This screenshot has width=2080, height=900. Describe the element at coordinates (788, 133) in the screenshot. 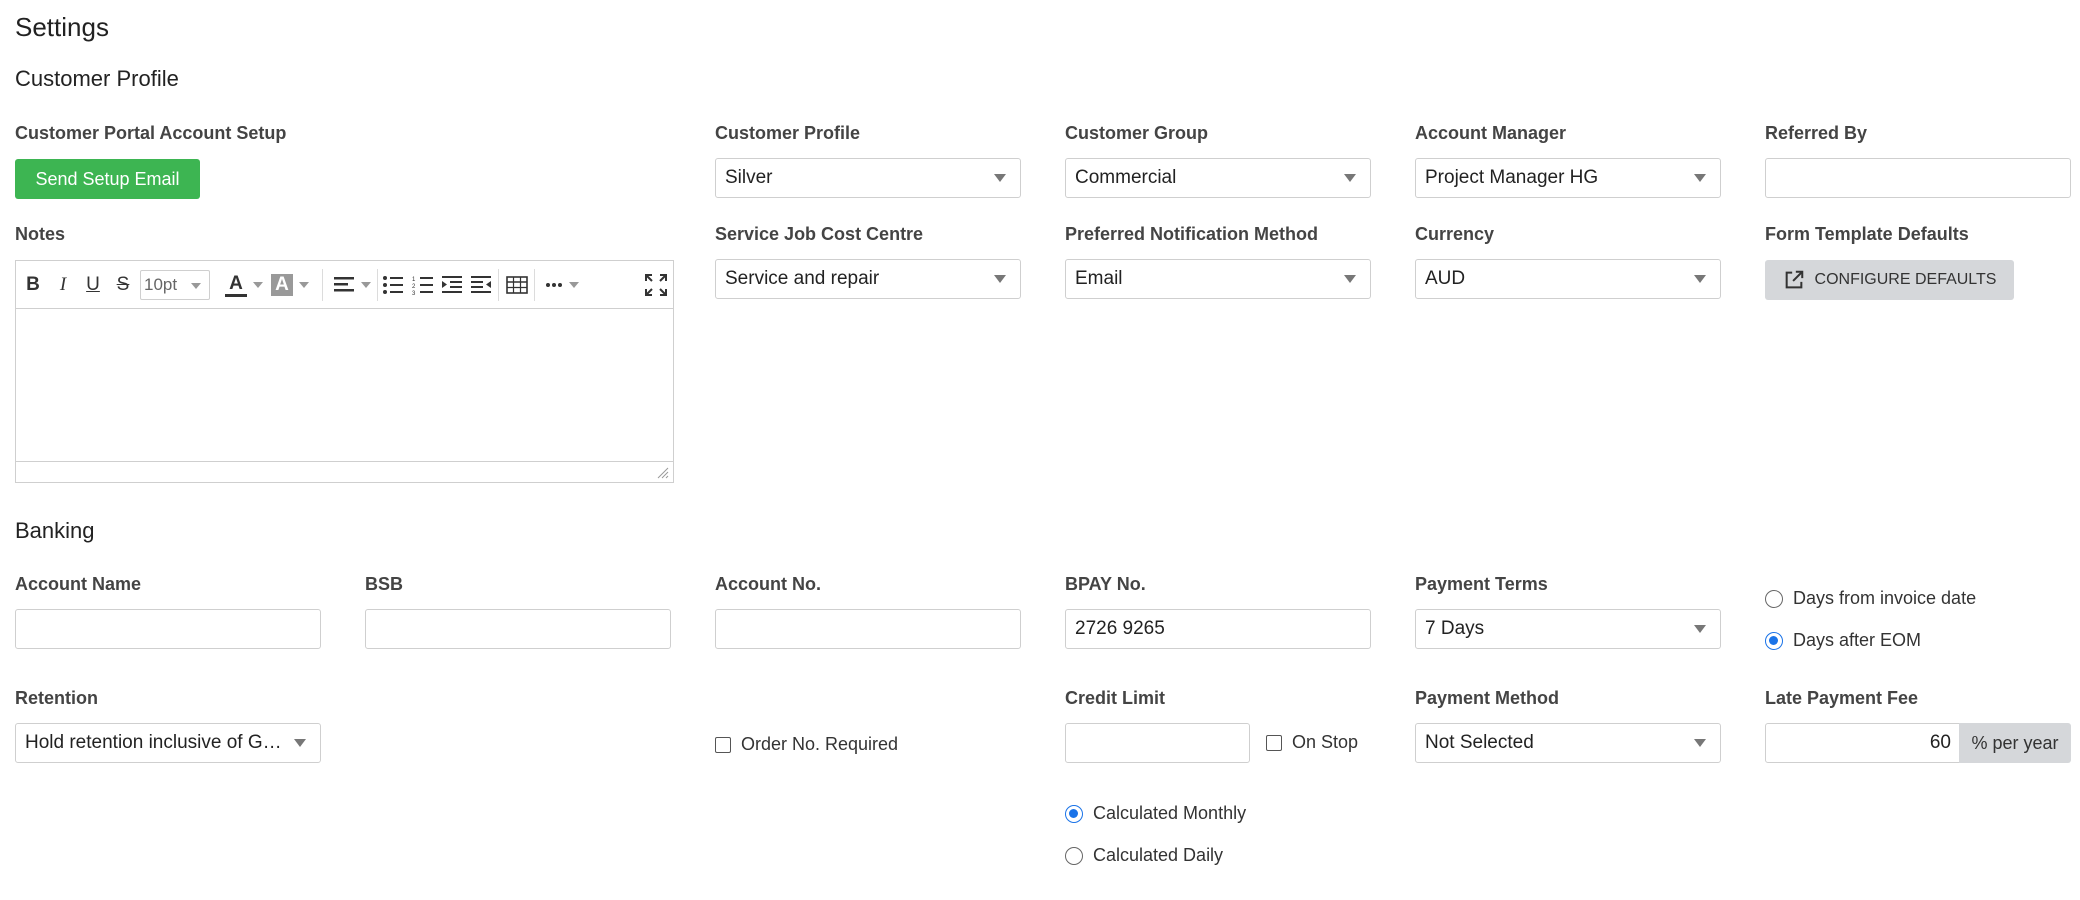

I see `customer-profile-label: Customer Profile` at that location.